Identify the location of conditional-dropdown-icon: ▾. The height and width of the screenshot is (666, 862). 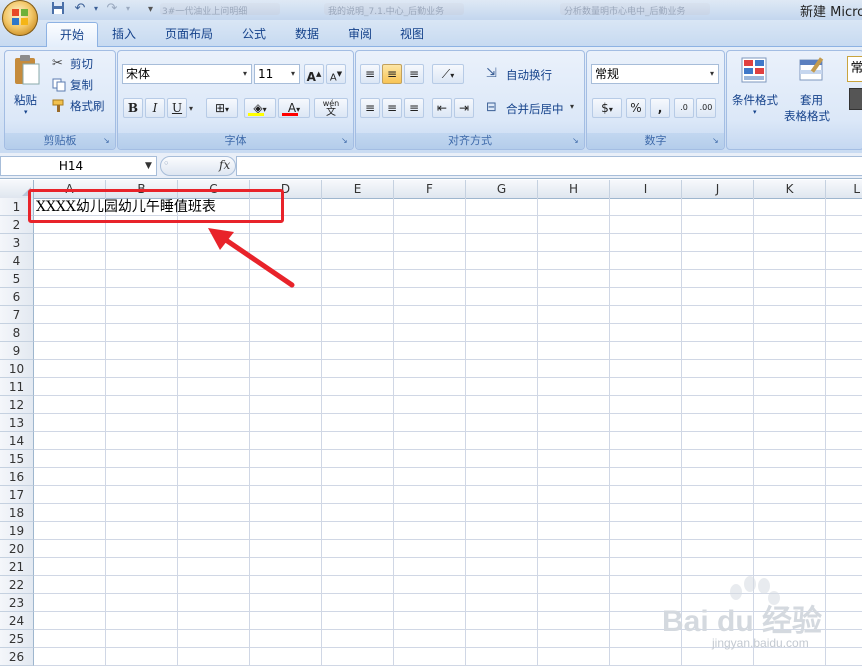
(755, 112).